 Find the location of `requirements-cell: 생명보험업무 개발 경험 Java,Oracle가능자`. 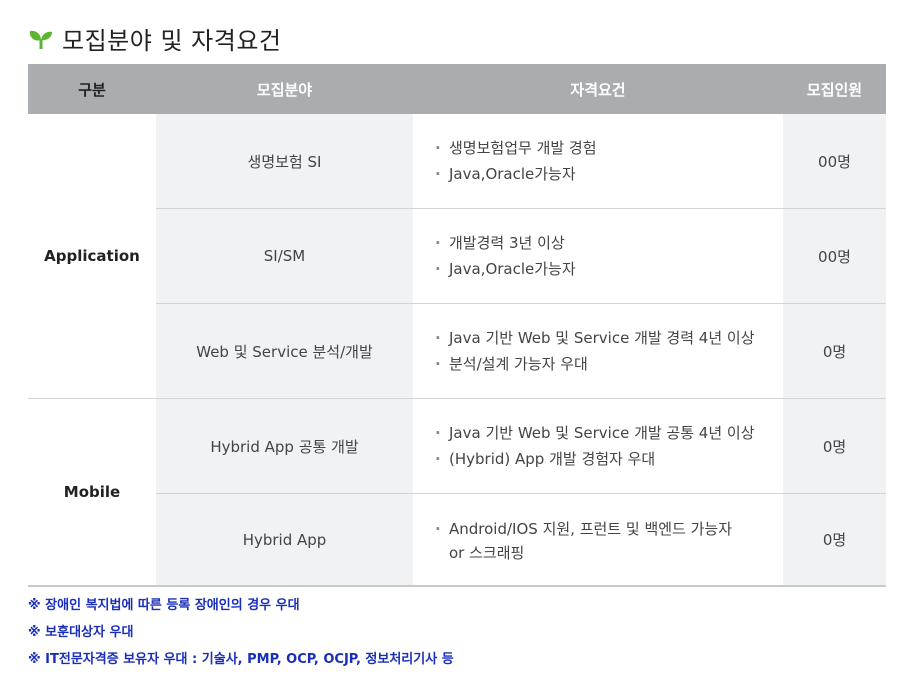

requirements-cell: 생명보험업무 개발 경험 Java,Oracle가능자 is located at coordinates (598, 161).